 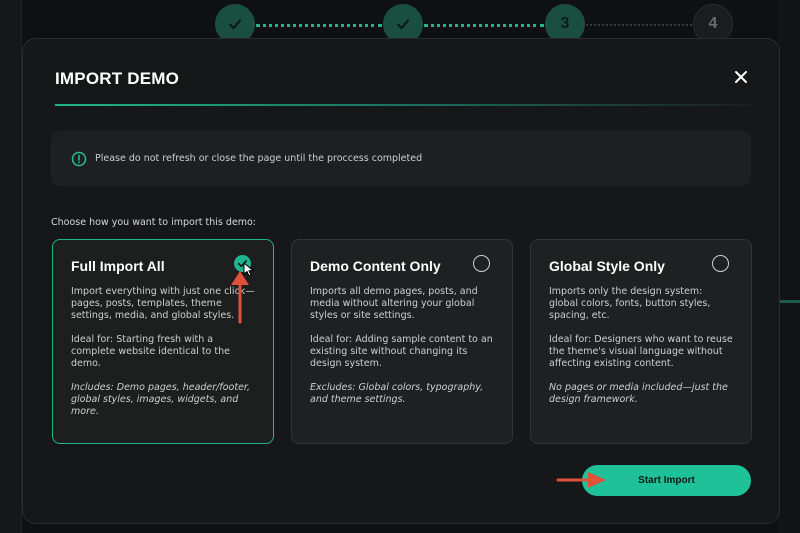 What do you see at coordinates (403, 105) in the screenshot?
I see `title-divider` at bounding box center [403, 105].